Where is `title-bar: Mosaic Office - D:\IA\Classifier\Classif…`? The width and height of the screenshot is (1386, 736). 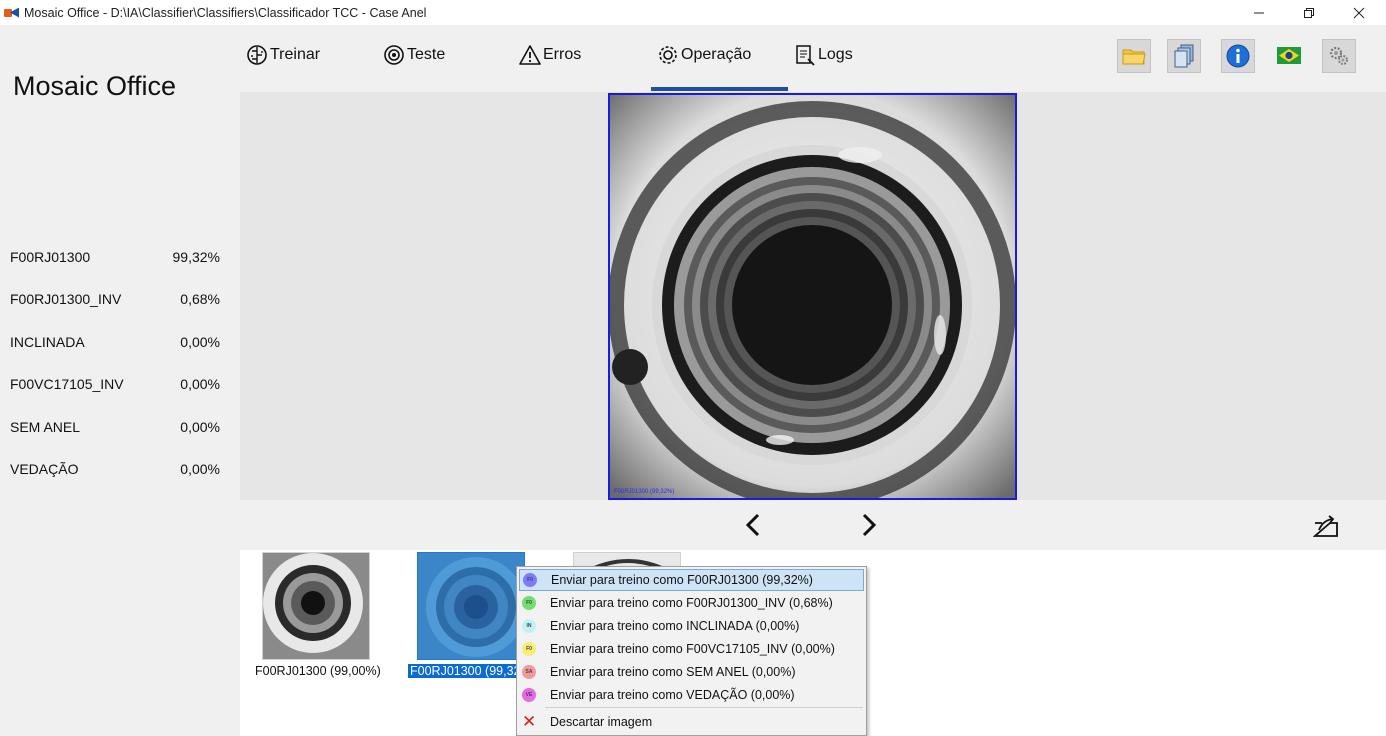 title-bar: Mosaic Office - D:\IA\Classifier\Classif… is located at coordinates (693, 12).